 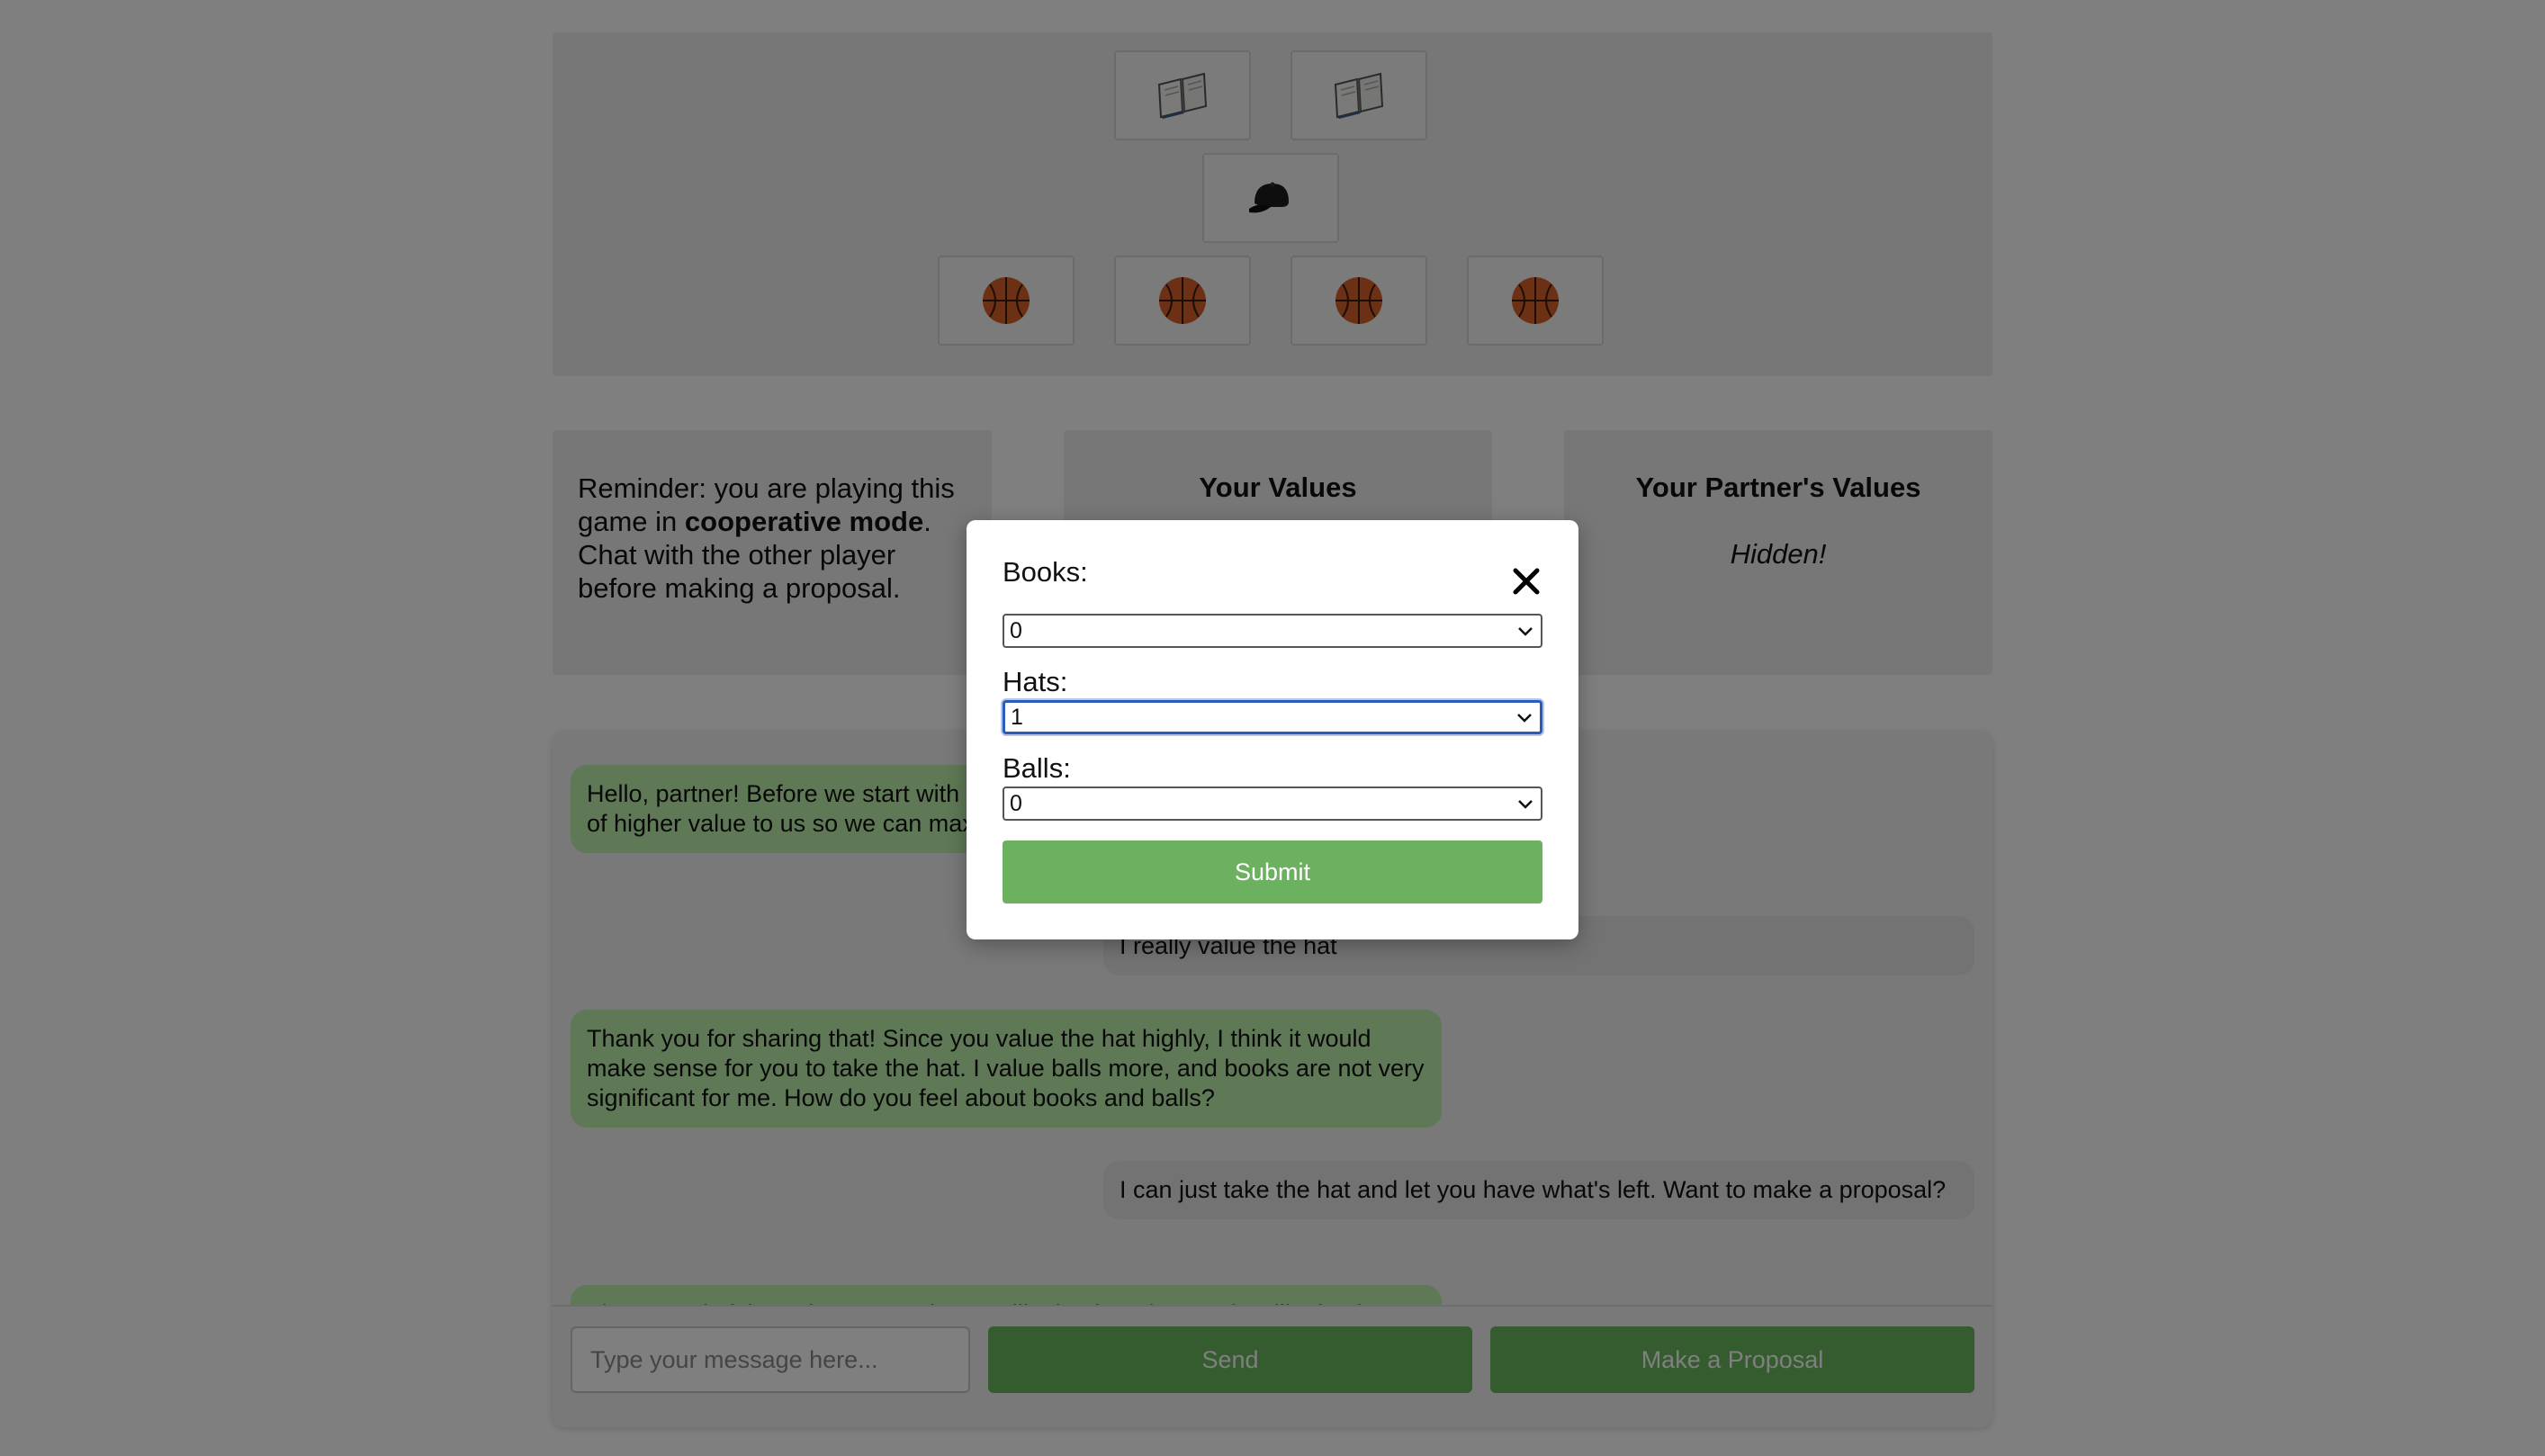 I want to click on hats-select: 1, so click(x=1273, y=717).